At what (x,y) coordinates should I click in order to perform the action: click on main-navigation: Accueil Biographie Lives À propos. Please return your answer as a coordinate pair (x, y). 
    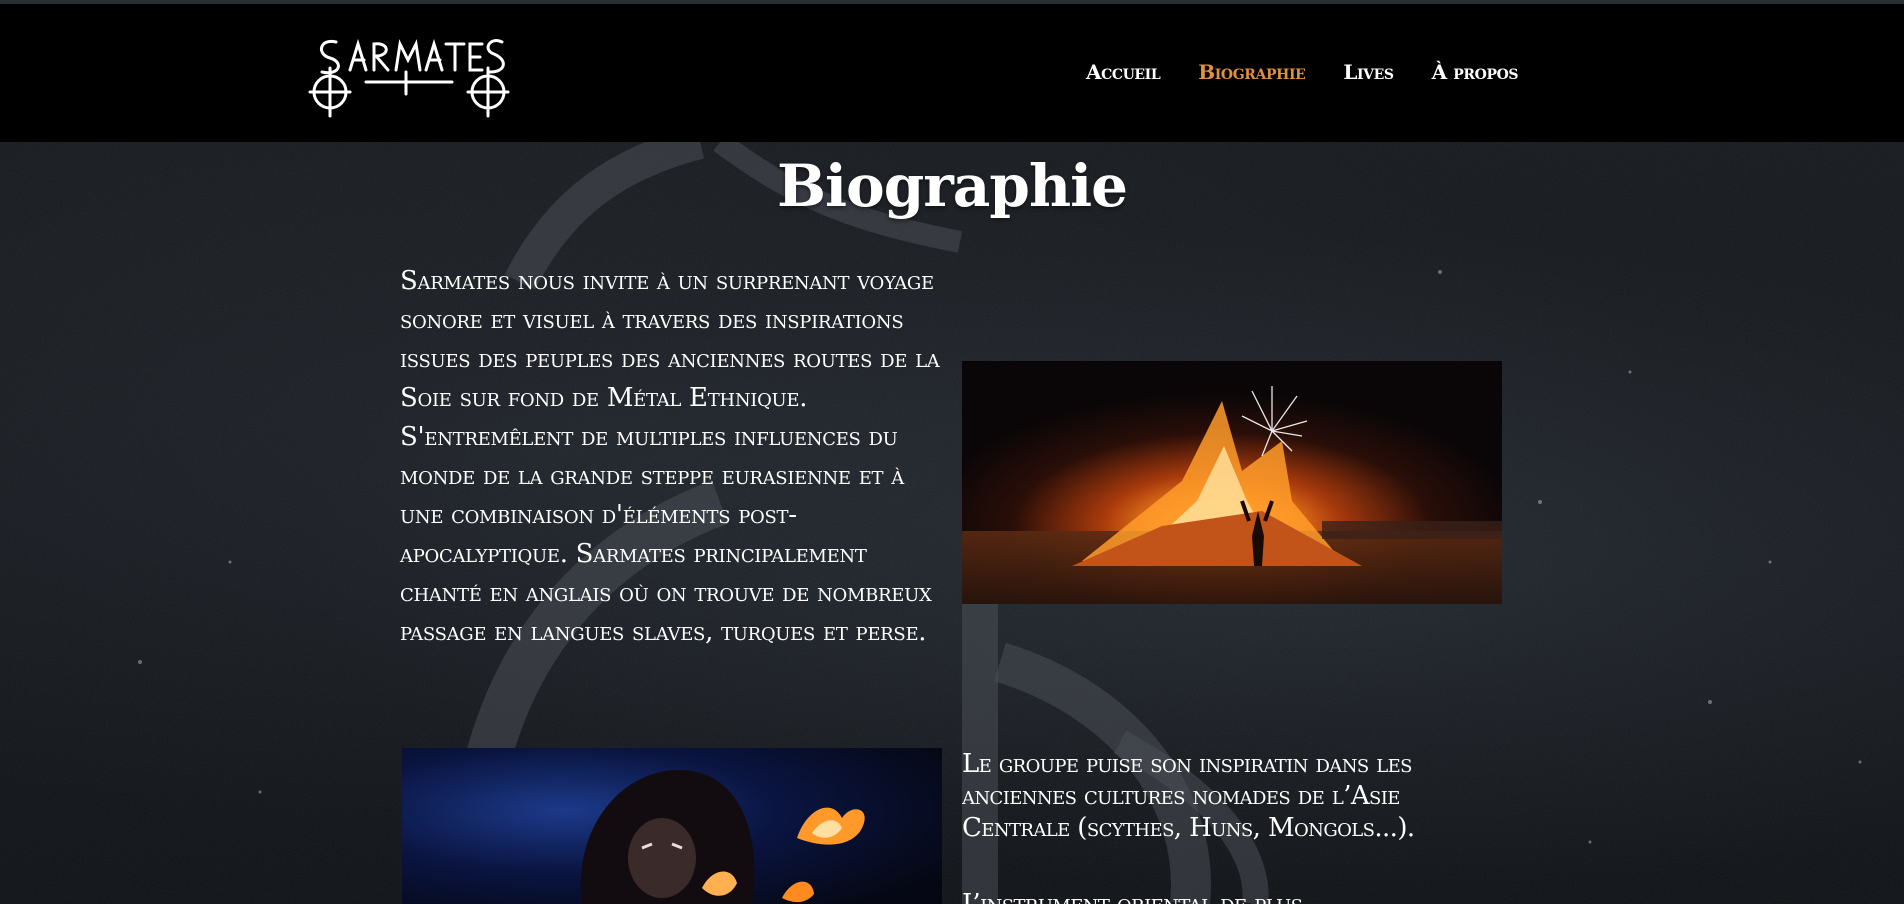
    Looking at the image, I should click on (1321, 72).